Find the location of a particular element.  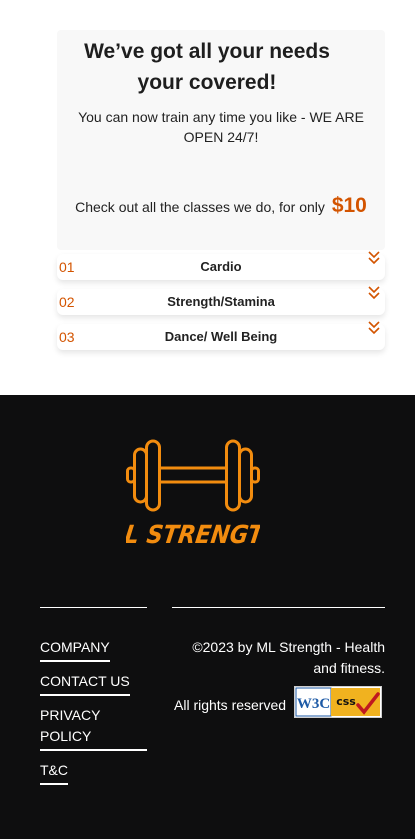

class-label: Cardio is located at coordinates (221, 266).